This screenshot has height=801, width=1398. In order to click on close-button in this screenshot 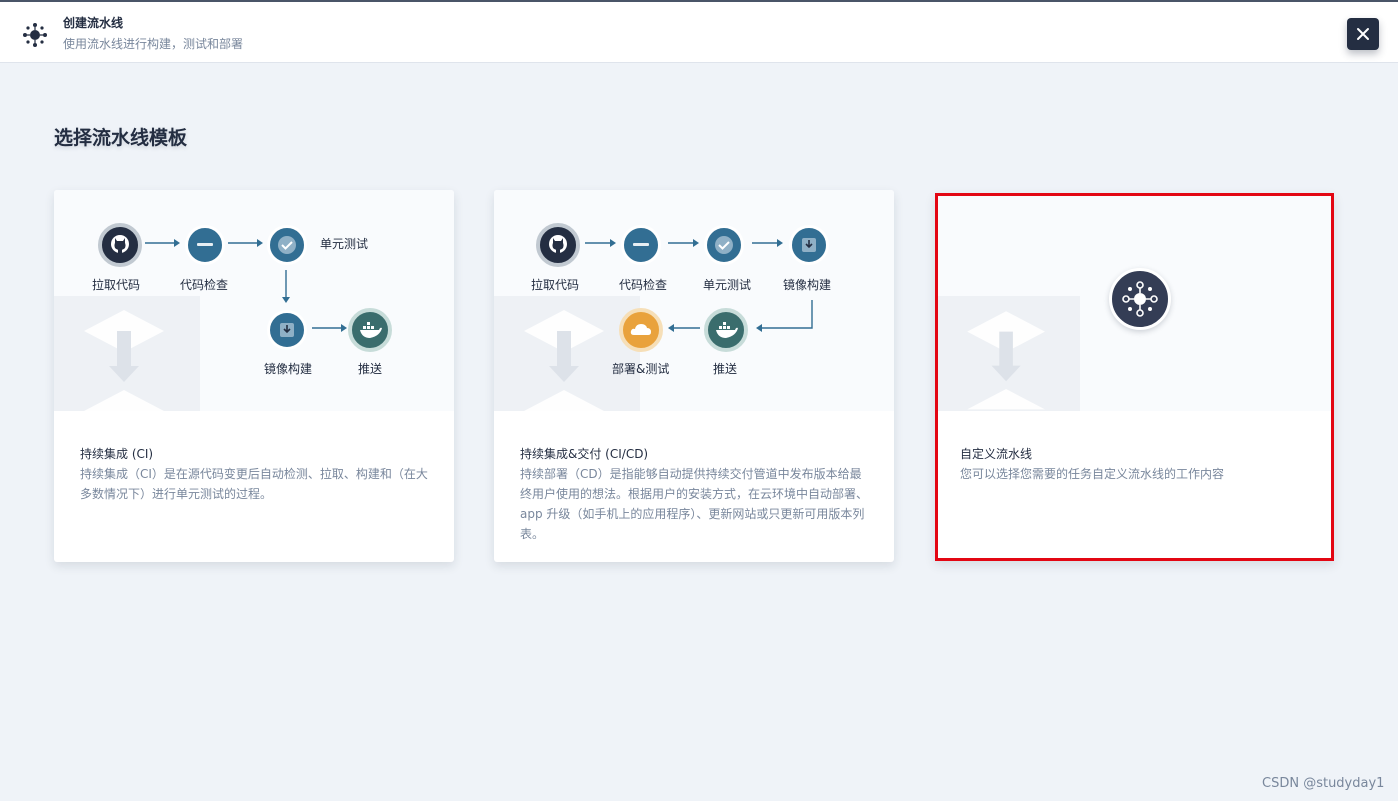, I will do `click(1363, 34)`.